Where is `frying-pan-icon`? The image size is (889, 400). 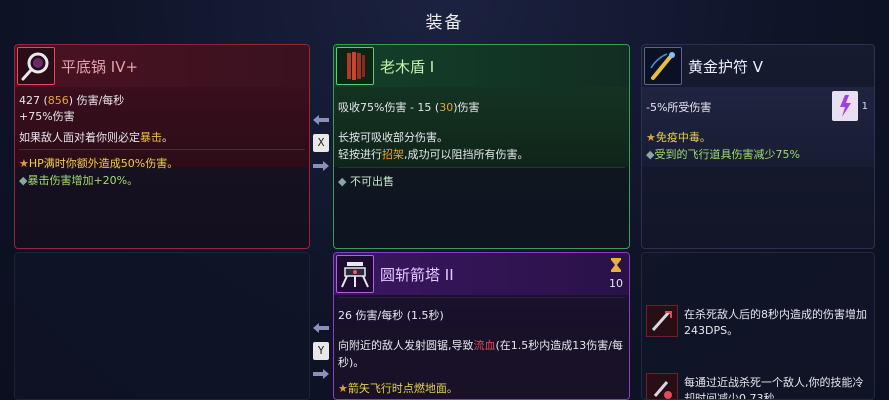
frying-pan-icon is located at coordinates (36, 66).